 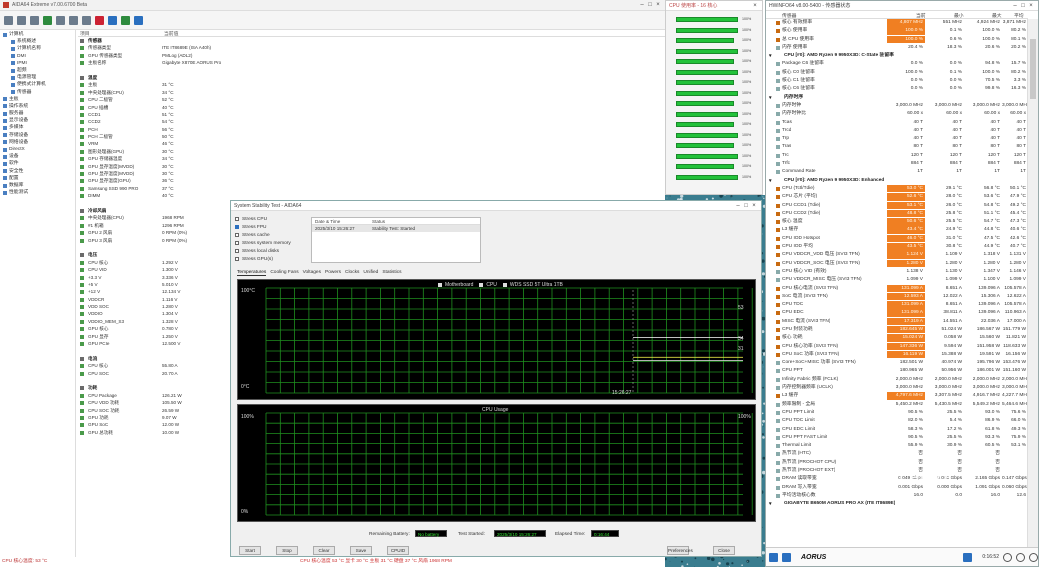 I want to click on refresh-icon, so click(x=47, y=20).